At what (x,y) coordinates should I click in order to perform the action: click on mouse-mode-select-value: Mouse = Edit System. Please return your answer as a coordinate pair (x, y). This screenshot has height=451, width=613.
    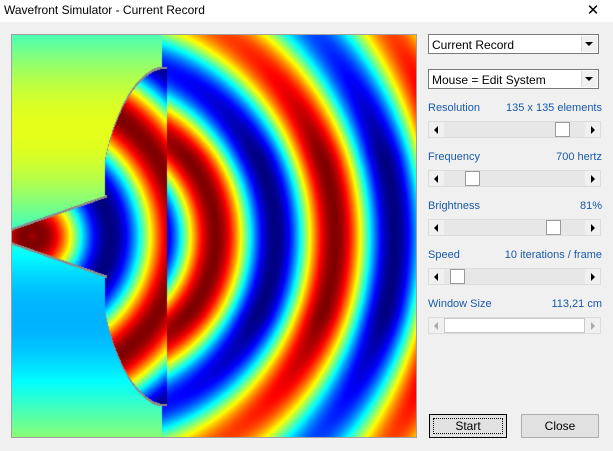
    Looking at the image, I should click on (489, 80).